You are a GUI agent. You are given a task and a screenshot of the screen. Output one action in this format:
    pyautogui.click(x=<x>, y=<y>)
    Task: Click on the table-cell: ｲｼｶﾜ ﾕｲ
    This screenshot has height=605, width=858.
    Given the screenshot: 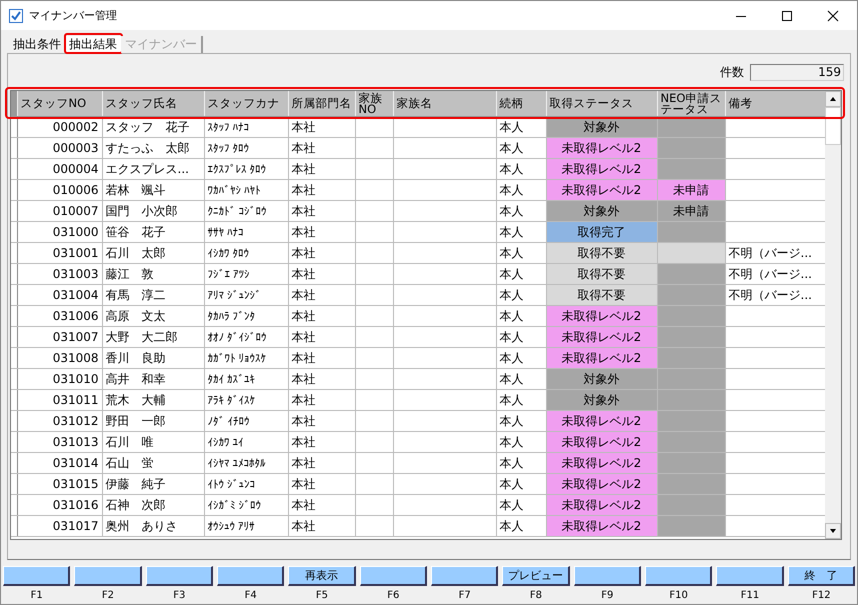 What is the action you would take?
    pyautogui.click(x=246, y=442)
    